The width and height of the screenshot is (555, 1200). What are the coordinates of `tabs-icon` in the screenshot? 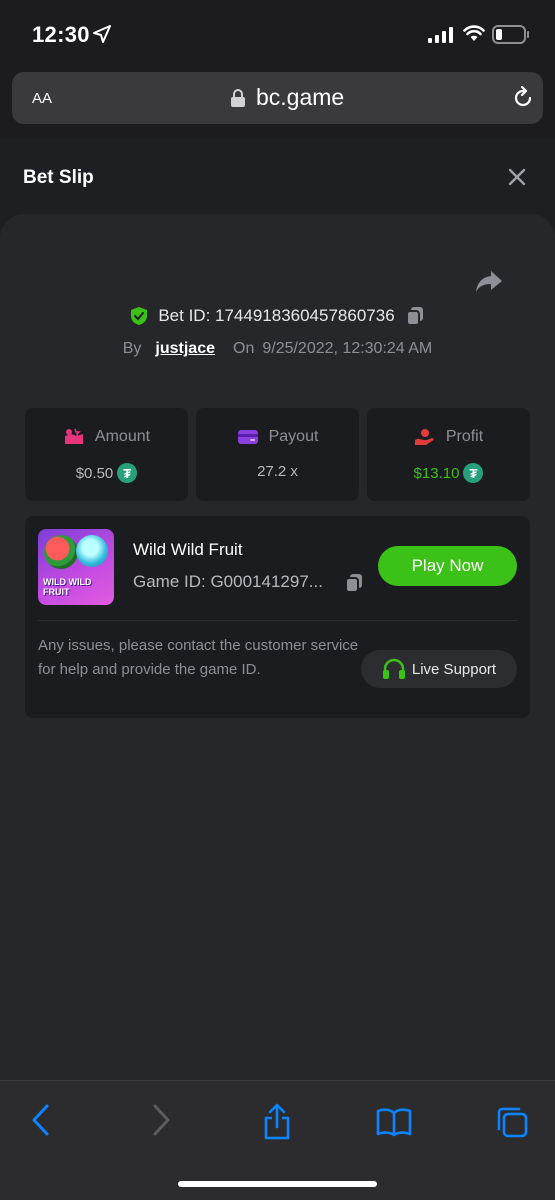 It's located at (512, 1122).